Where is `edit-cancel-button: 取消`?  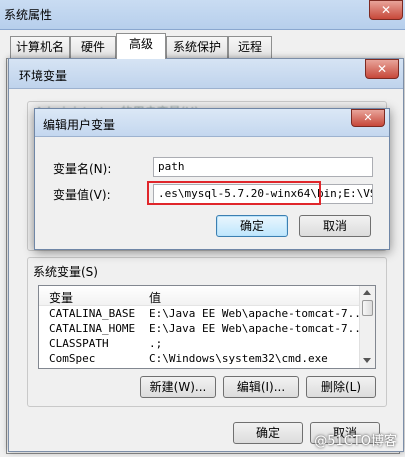
edit-cancel-button: 取消 is located at coordinates (335, 226).